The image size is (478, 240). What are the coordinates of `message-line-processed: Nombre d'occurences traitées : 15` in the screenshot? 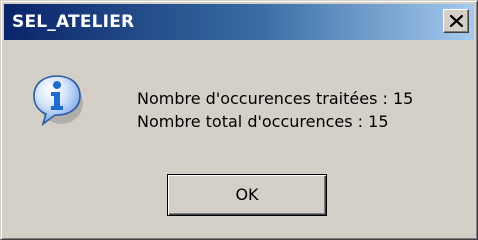 It's located at (275, 98).